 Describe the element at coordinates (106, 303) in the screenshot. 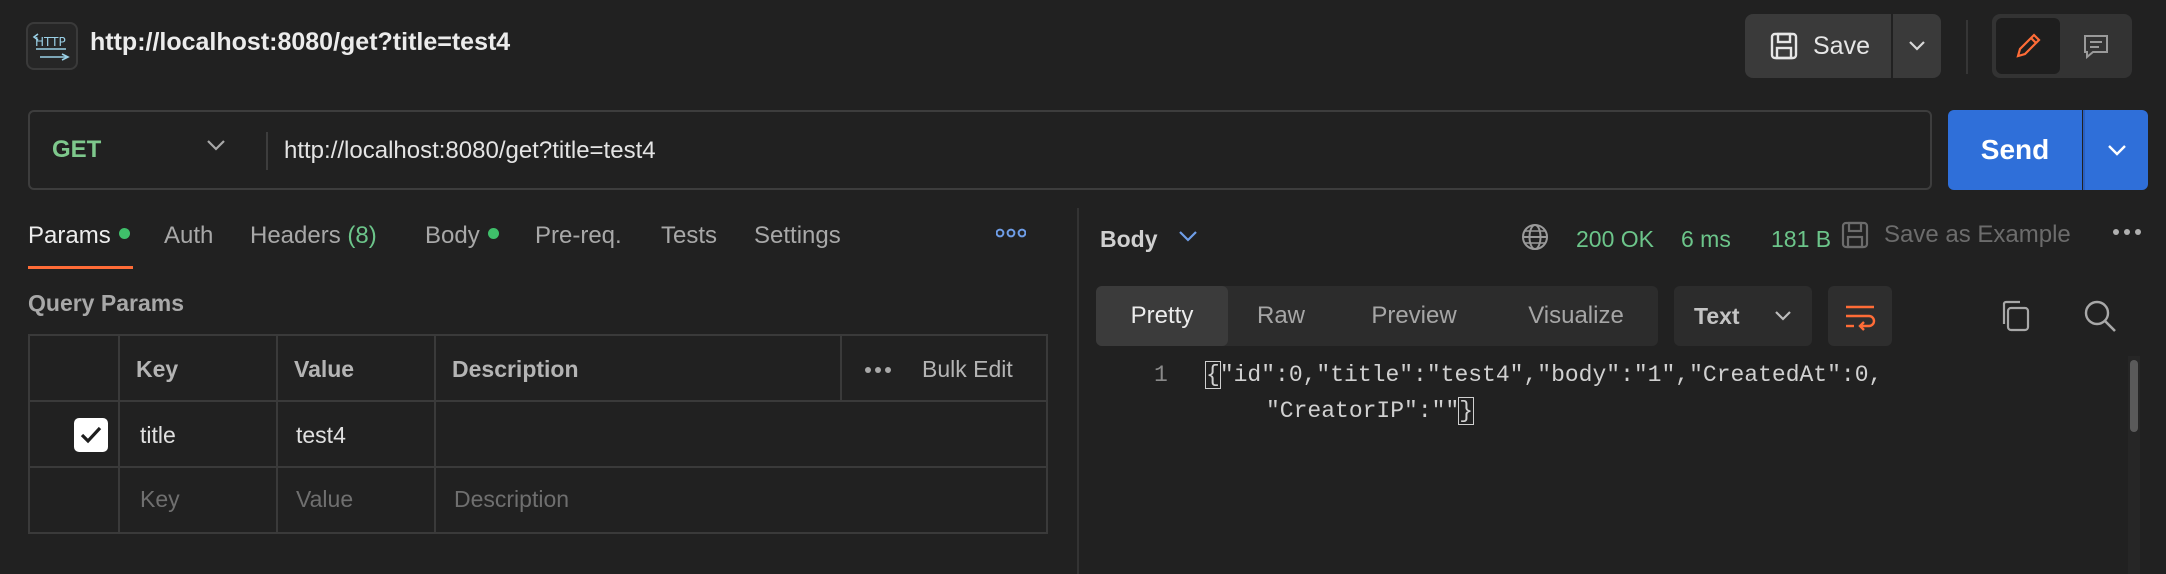

I see `query-params-title: Query Params` at that location.